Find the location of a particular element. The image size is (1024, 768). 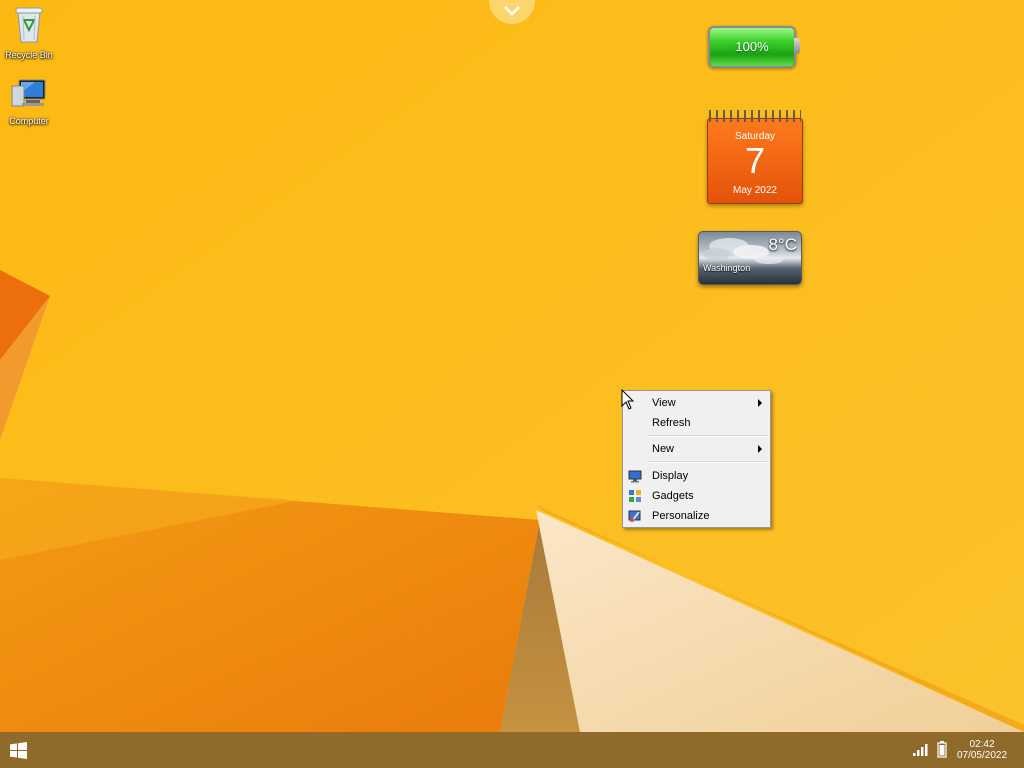

calendar-day: 7 is located at coordinates (755, 160).